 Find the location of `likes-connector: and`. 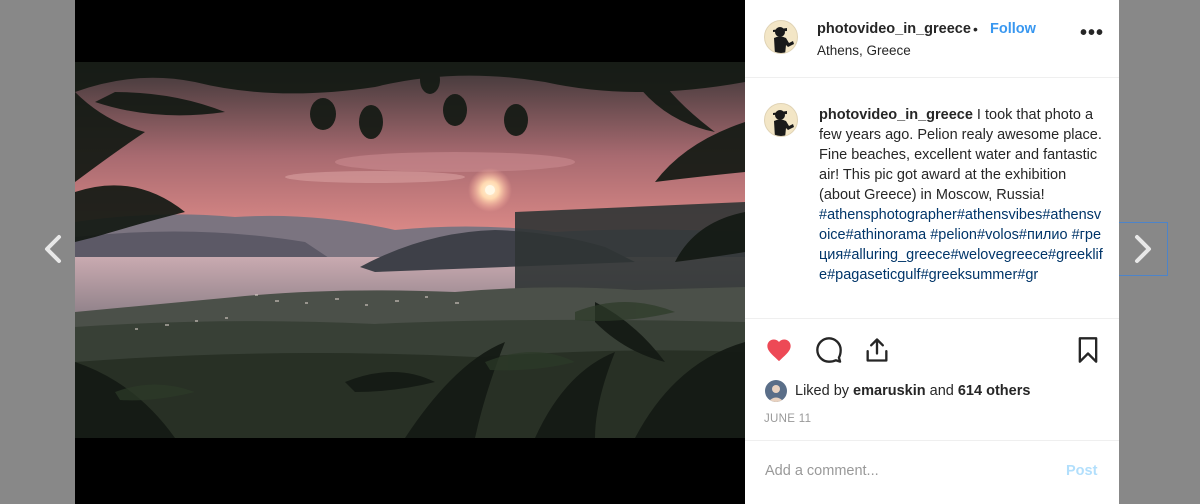

likes-connector: and is located at coordinates (941, 391).